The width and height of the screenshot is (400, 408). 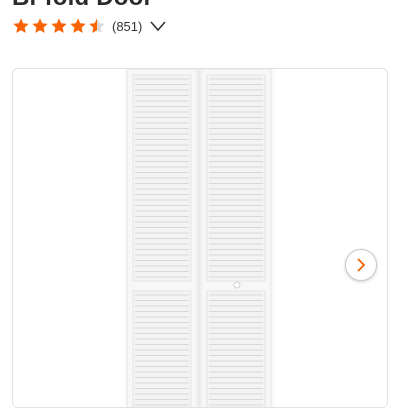 What do you see at coordinates (82, 6) in the screenshot?
I see `product-title: Bi-fold Door` at bounding box center [82, 6].